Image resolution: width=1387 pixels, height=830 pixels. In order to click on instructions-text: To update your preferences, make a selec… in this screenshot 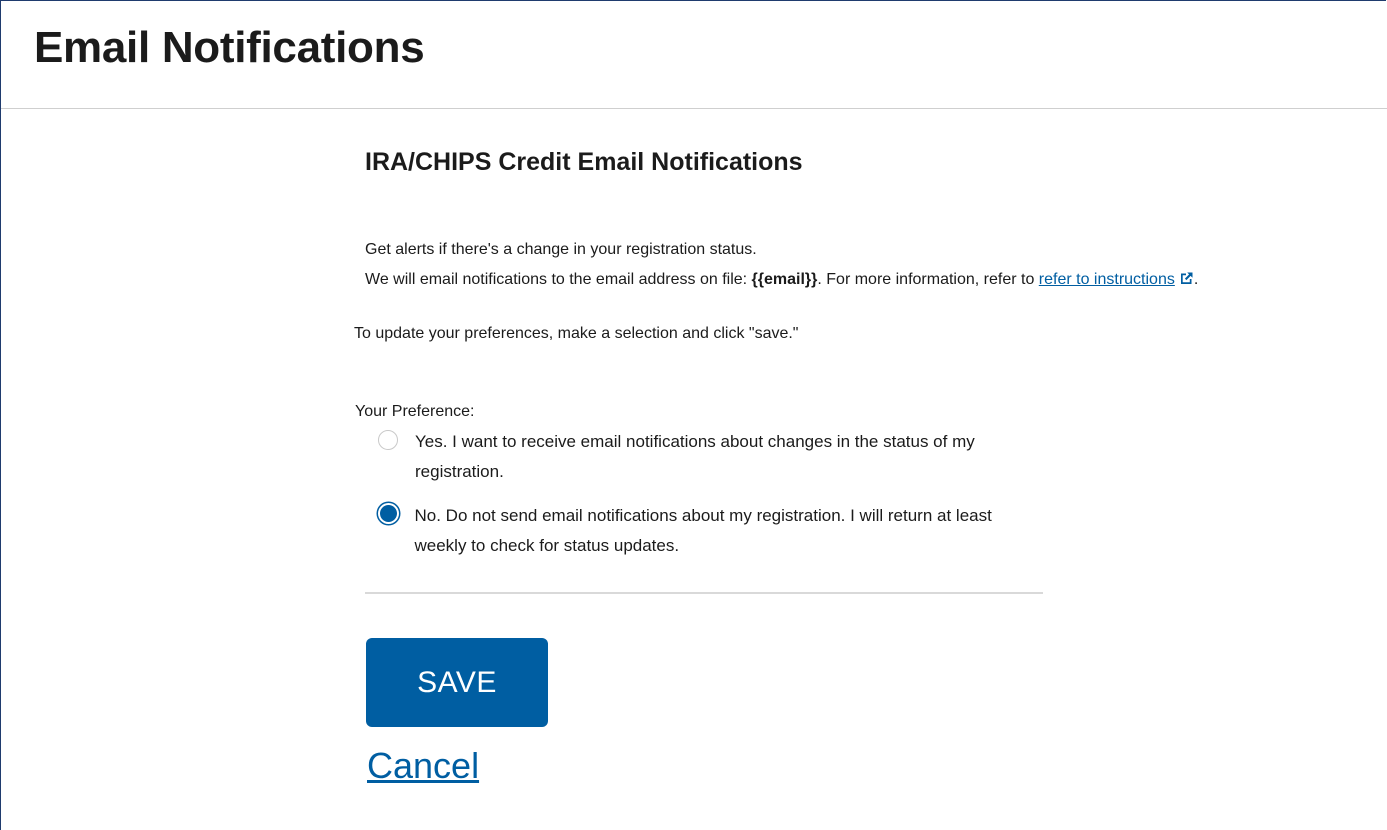, I will do `click(576, 333)`.